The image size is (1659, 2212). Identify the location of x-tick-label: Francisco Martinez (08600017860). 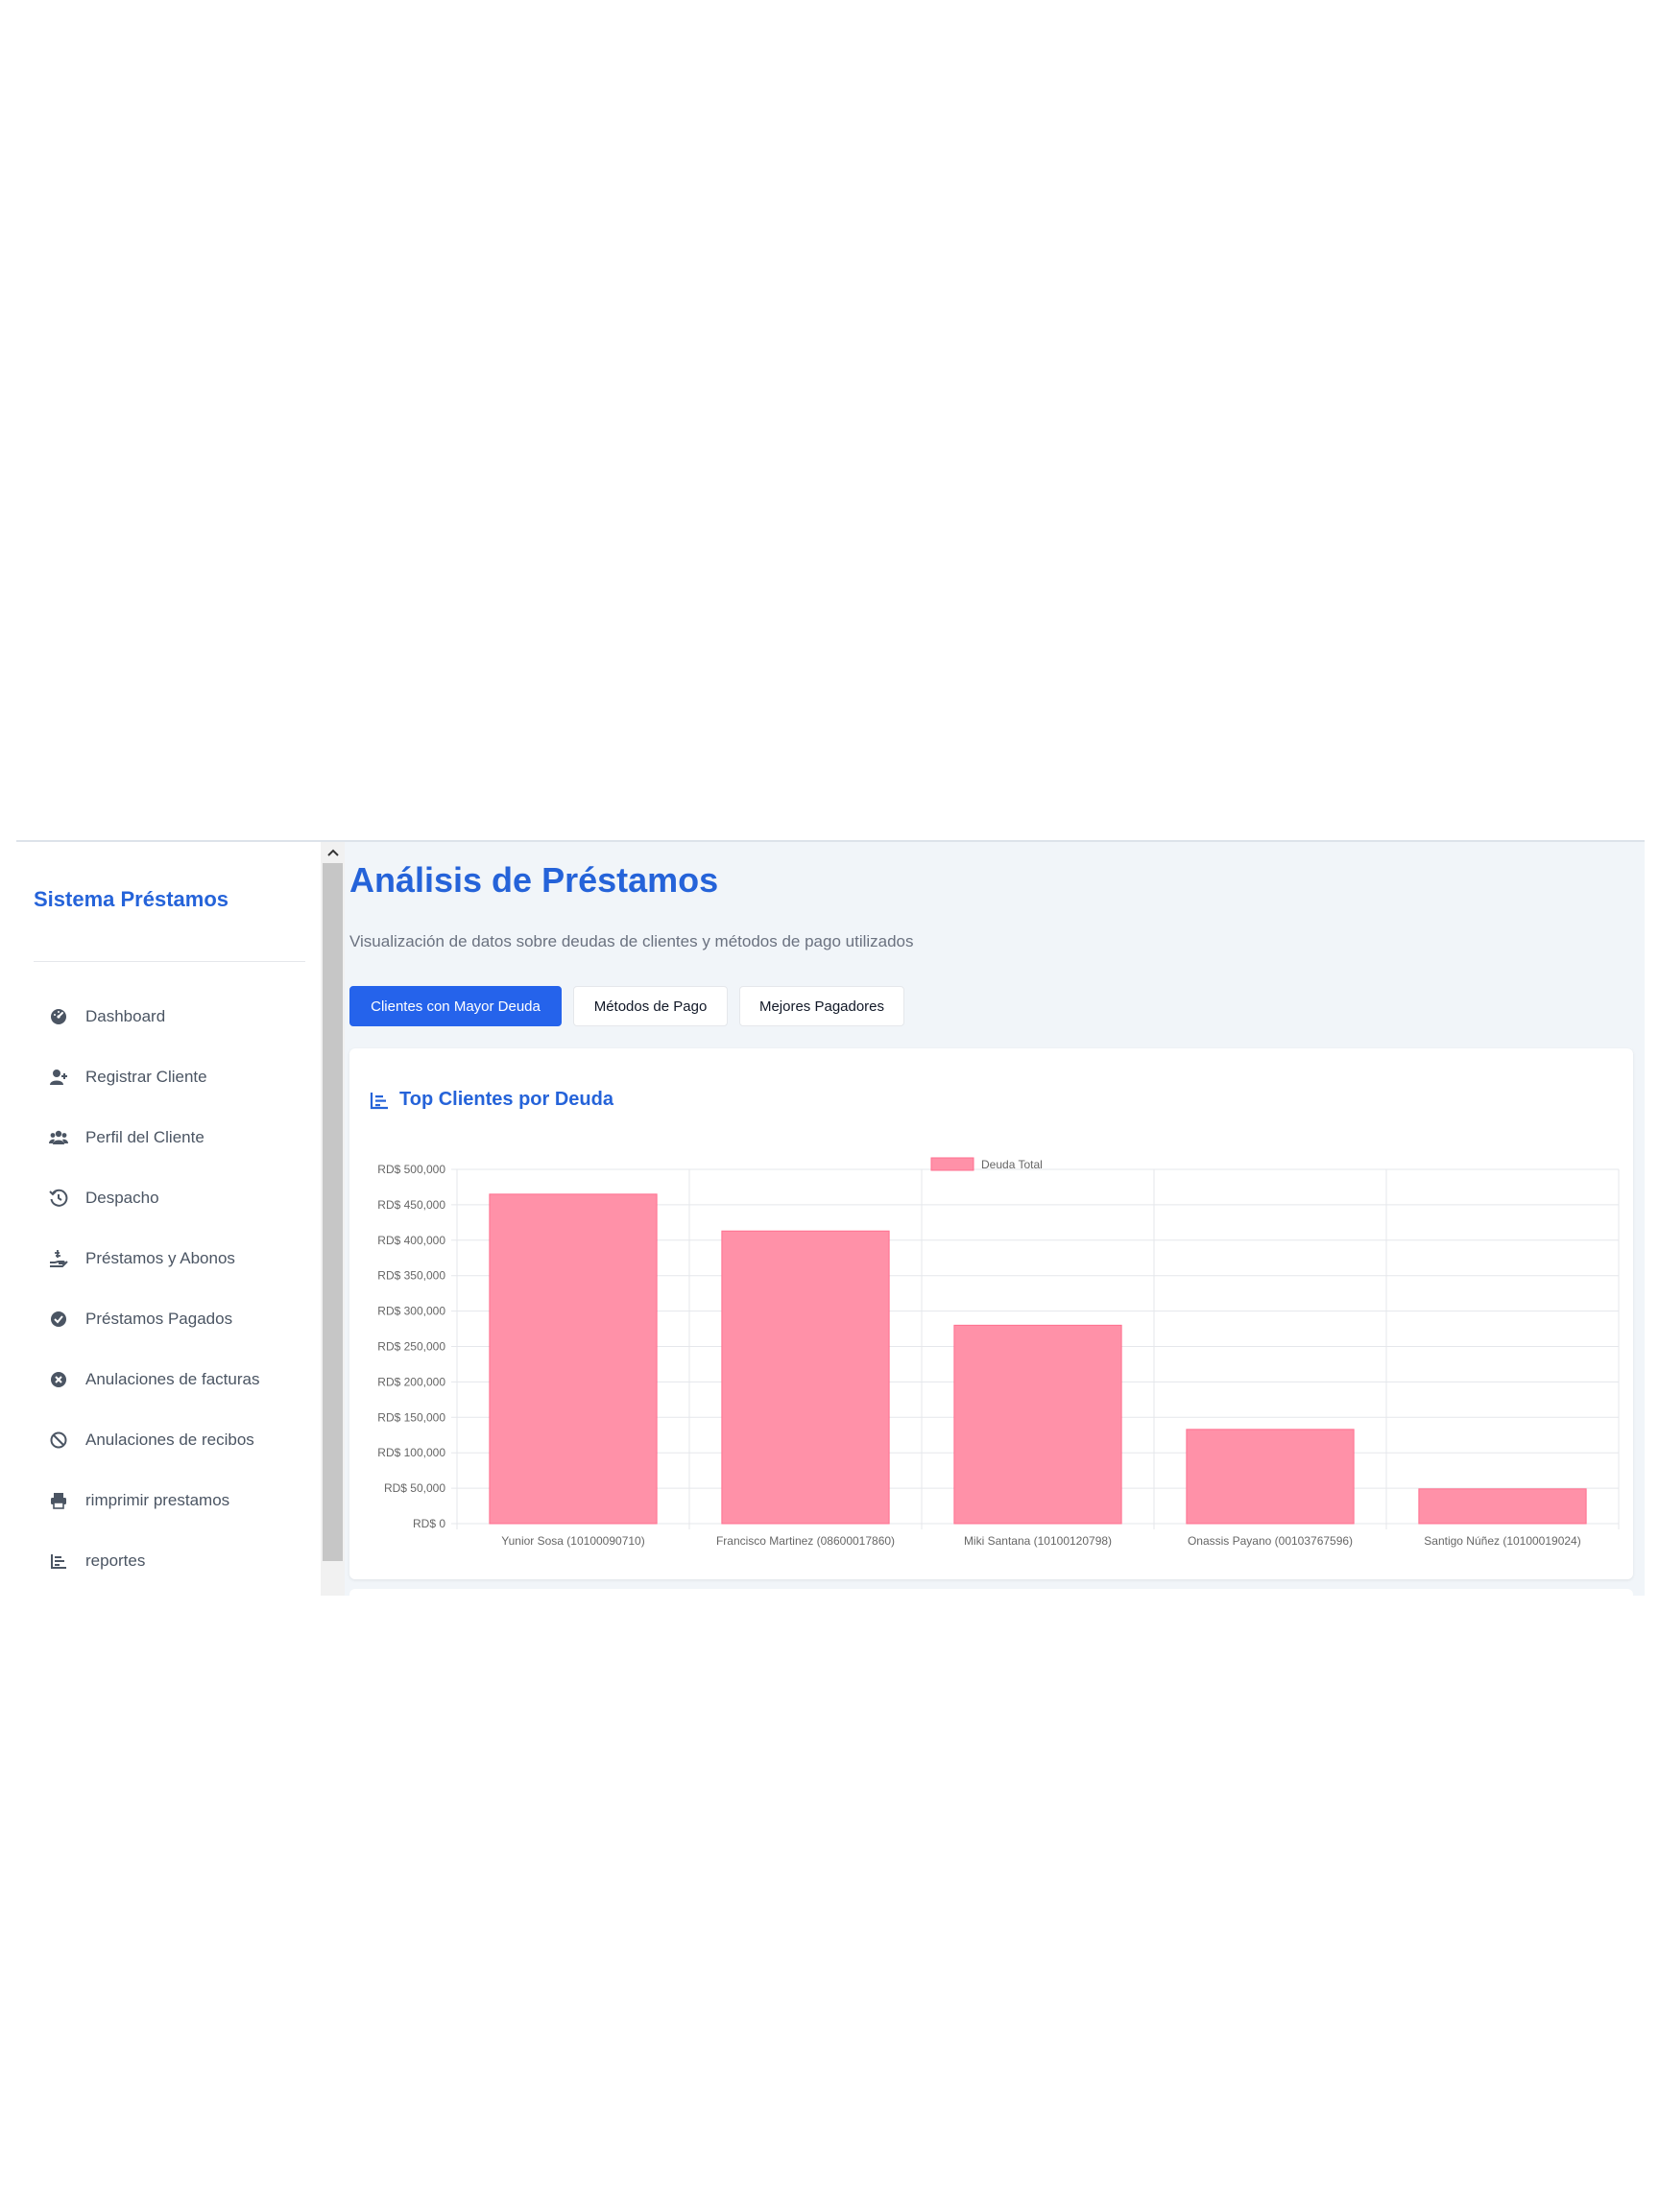
(805, 1541).